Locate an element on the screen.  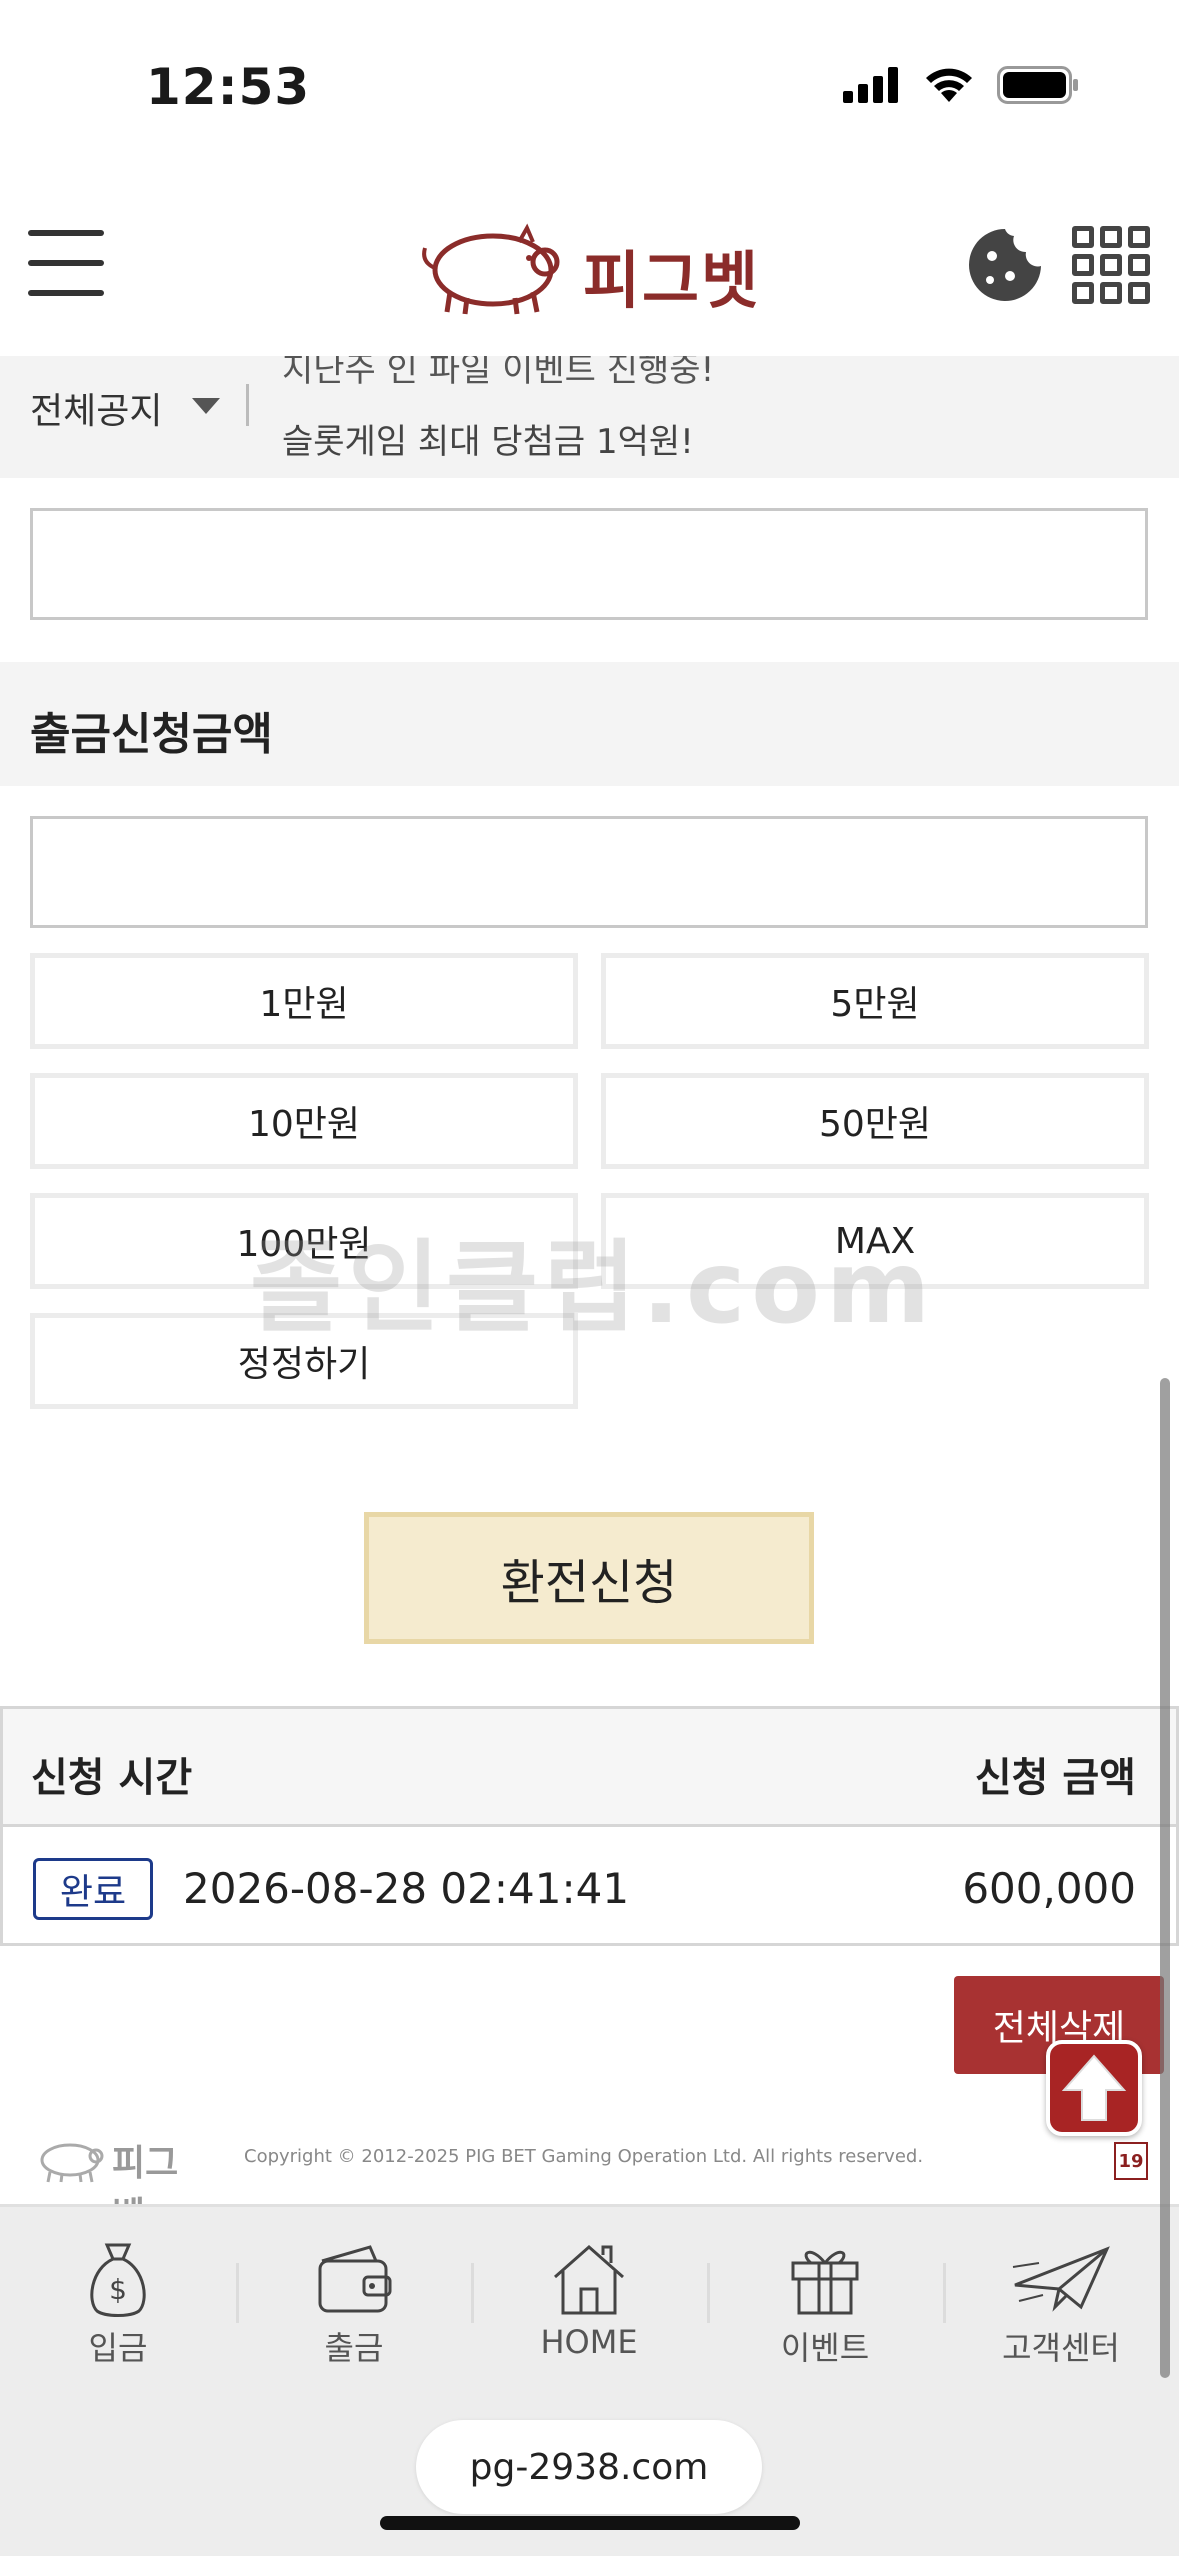
site-logo: 피그벳 is located at coordinates (590, 263).